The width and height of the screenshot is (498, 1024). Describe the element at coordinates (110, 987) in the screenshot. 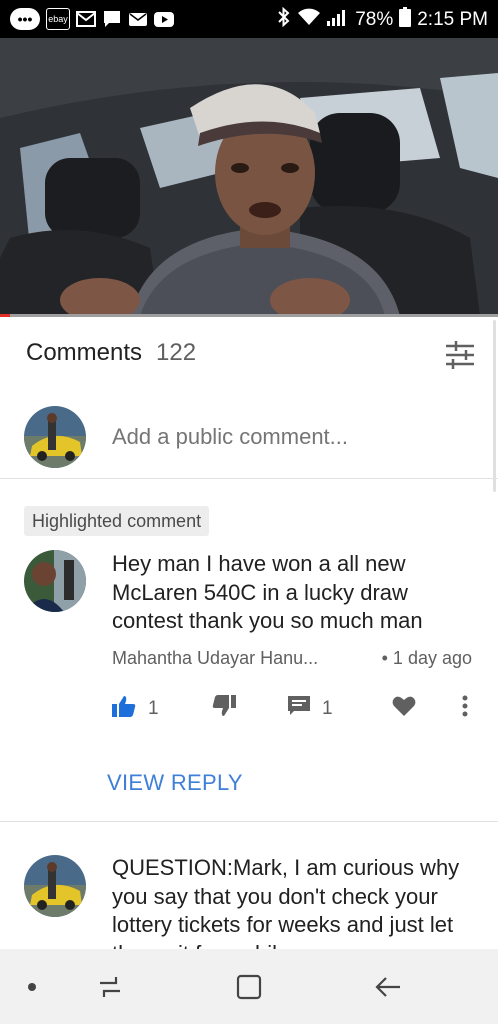

I see `recent-apps-icon` at that location.